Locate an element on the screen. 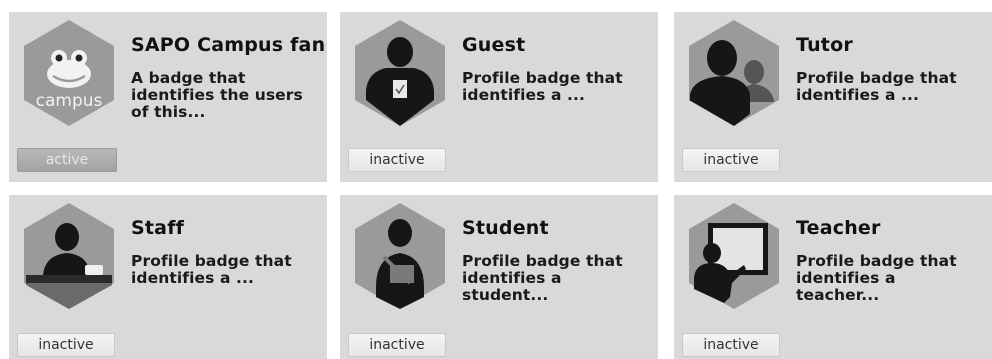  staff-person-icon is located at coordinates (69, 256).